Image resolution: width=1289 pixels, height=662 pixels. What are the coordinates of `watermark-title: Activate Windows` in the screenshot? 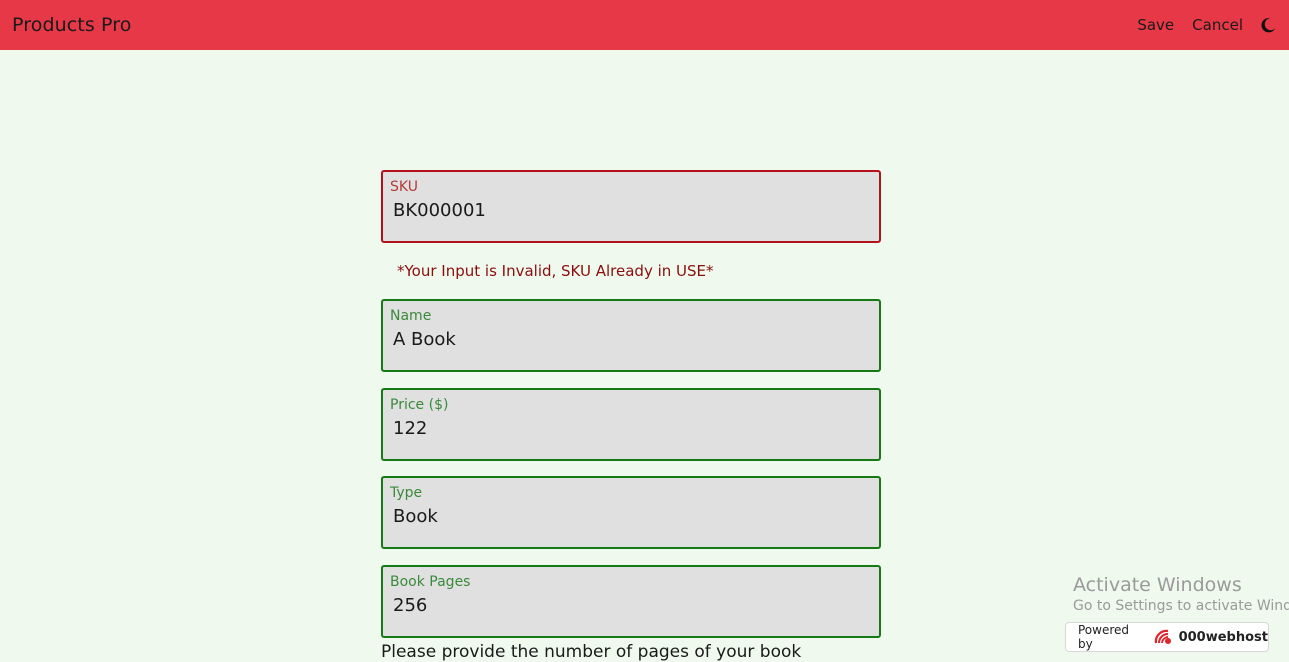 It's located at (1157, 585).